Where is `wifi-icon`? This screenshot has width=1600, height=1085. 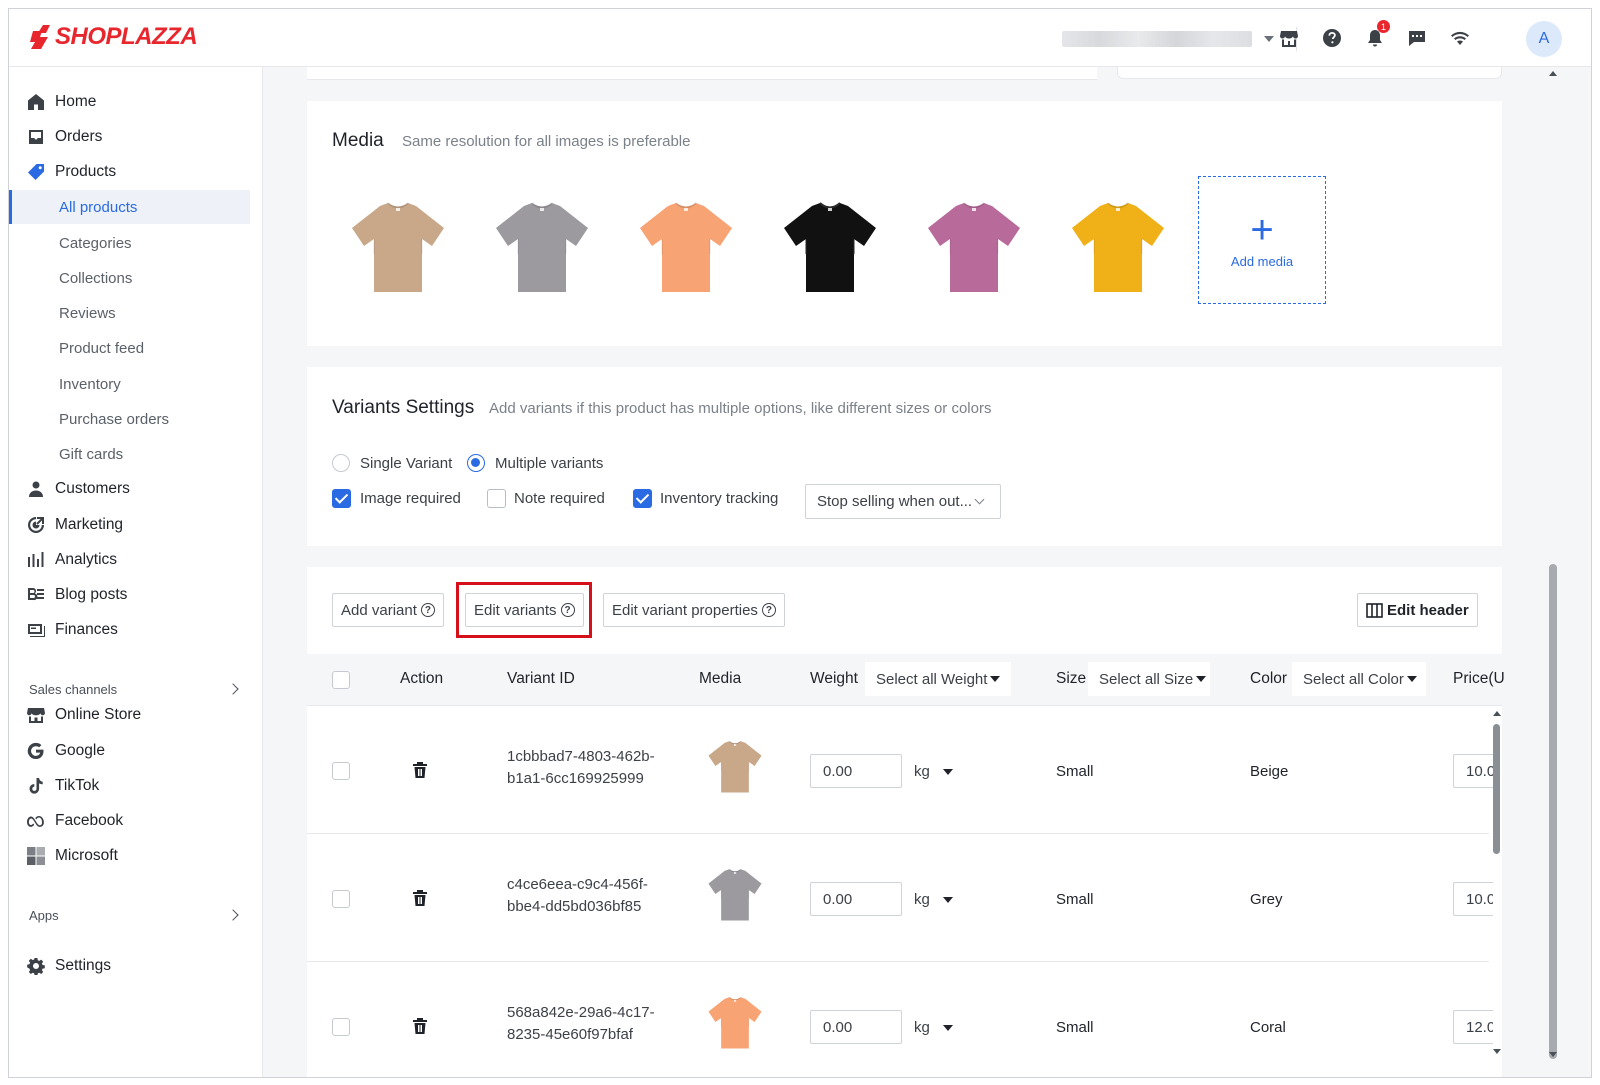
wifi-icon is located at coordinates (1460, 38).